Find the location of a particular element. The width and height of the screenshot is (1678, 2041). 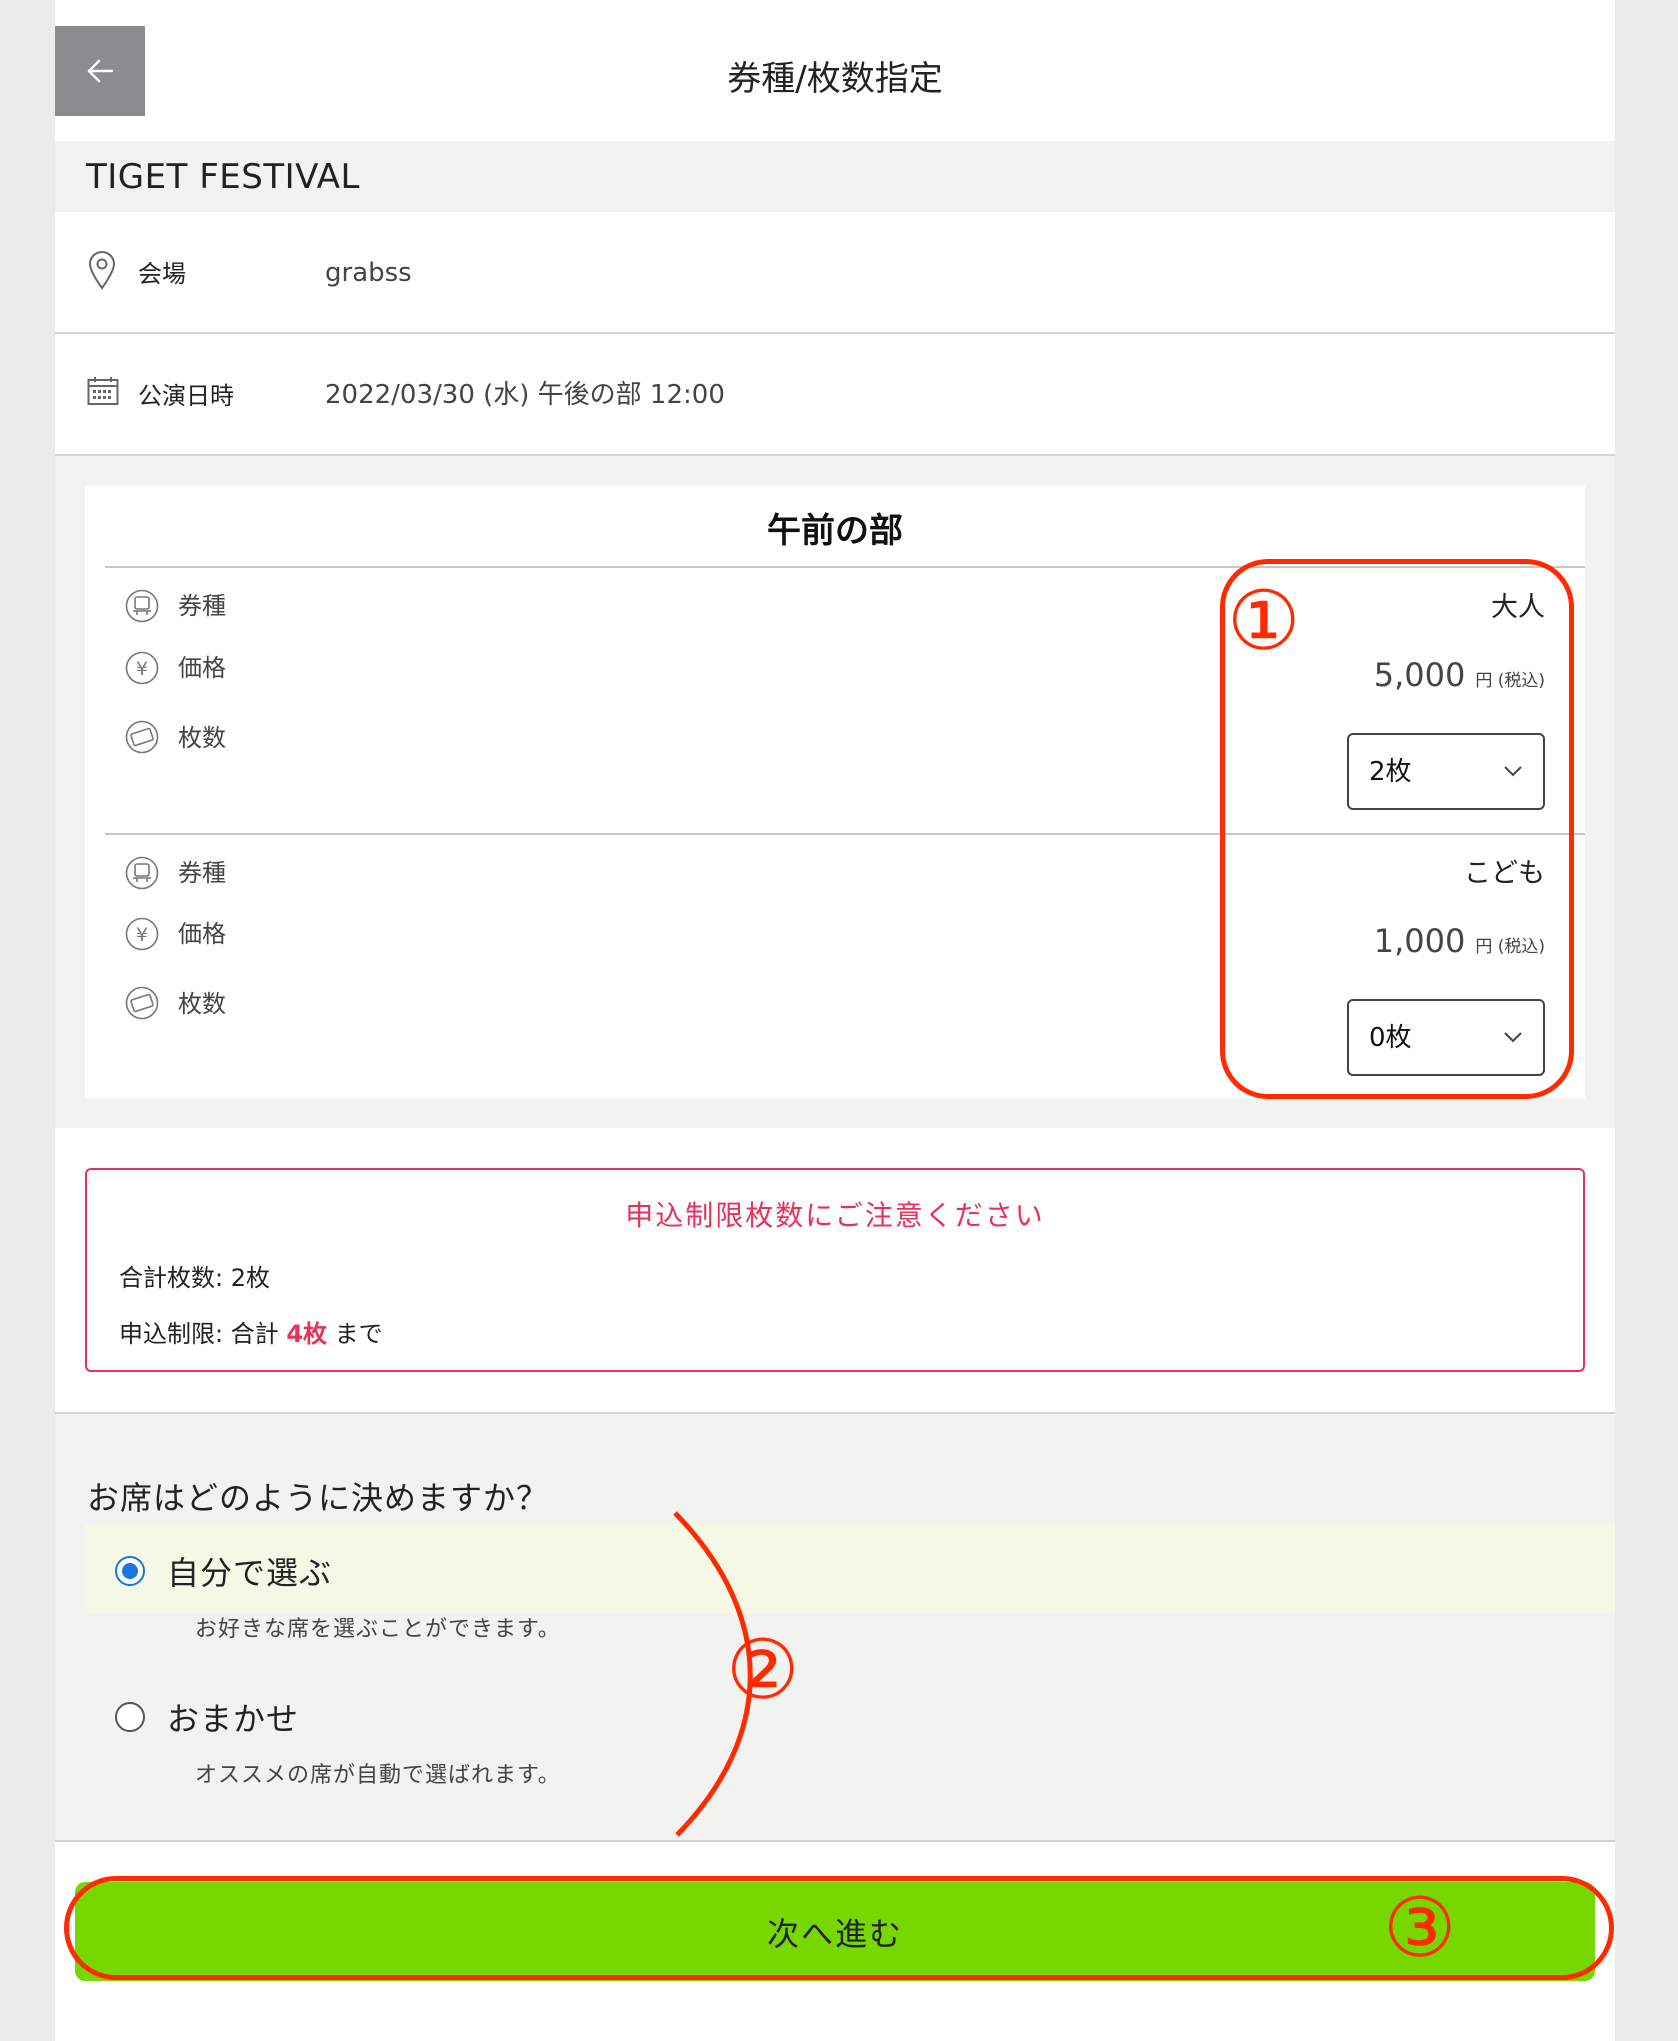

option-auto-label: おまかせ is located at coordinates (233, 1719).